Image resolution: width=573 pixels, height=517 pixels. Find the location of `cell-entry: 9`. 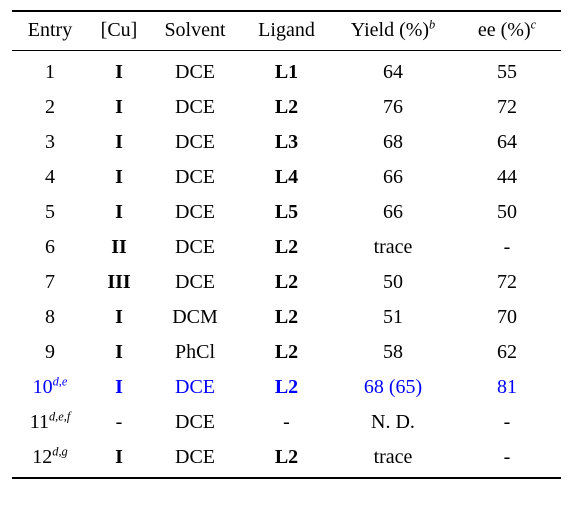

cell-entry: 9 is located at coordinates (50, 352).